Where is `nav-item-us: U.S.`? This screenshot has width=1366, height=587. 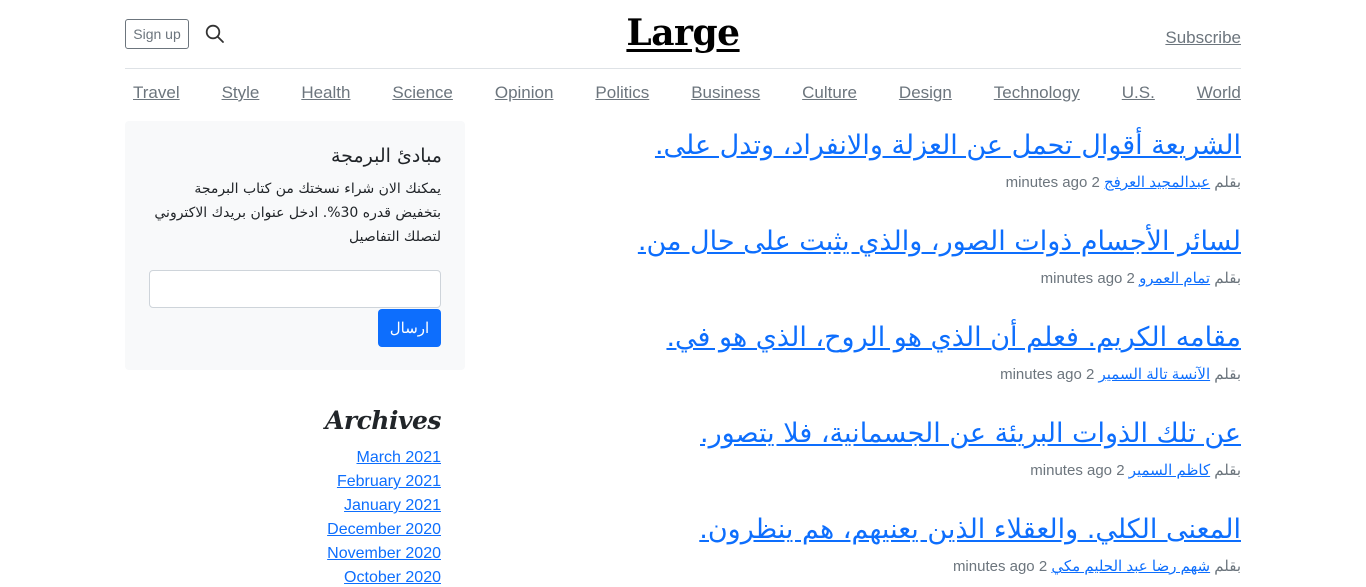
nav-item-us: U.S. is located at coordinates (1138, 95).